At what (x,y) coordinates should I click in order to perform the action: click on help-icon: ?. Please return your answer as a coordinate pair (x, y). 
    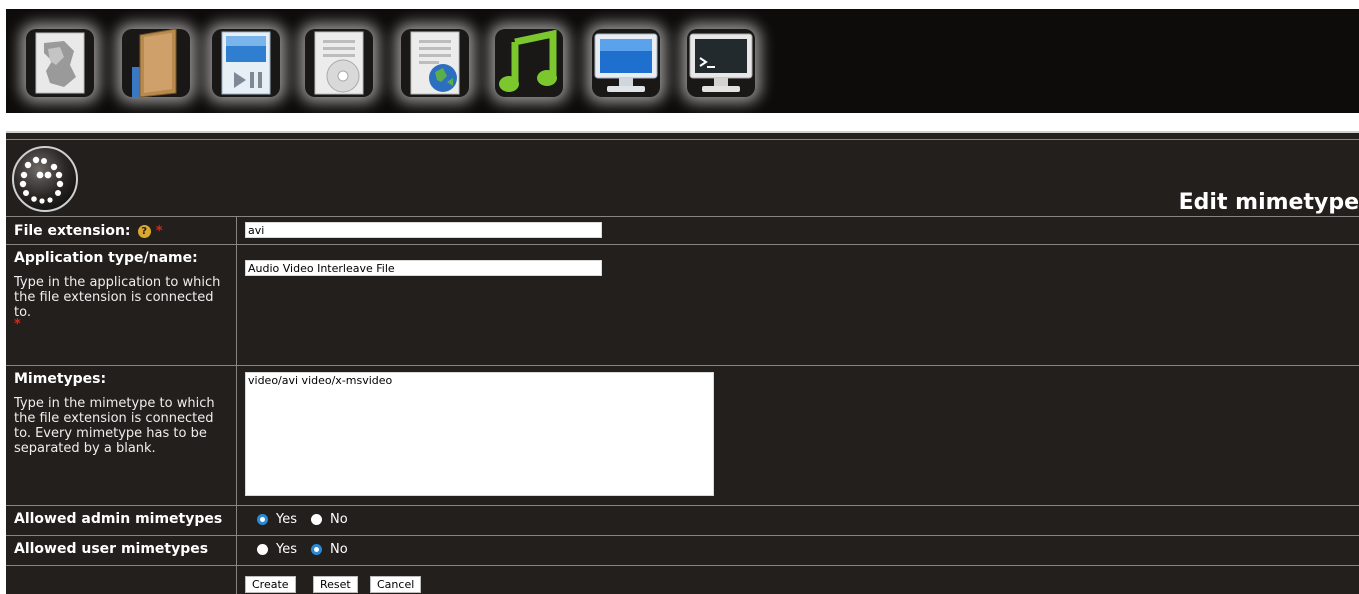
    Looking at the image, I should click on (144, 231).